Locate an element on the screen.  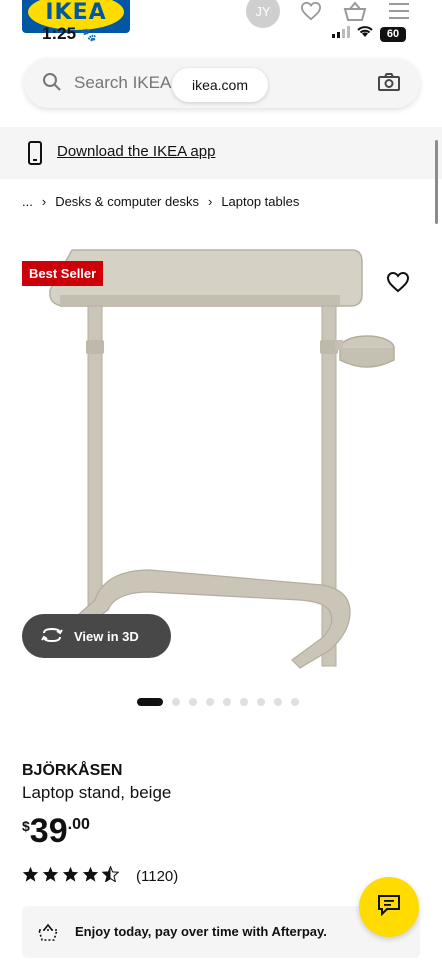
favorite-heart-icon is located at coordinates (398, 283).